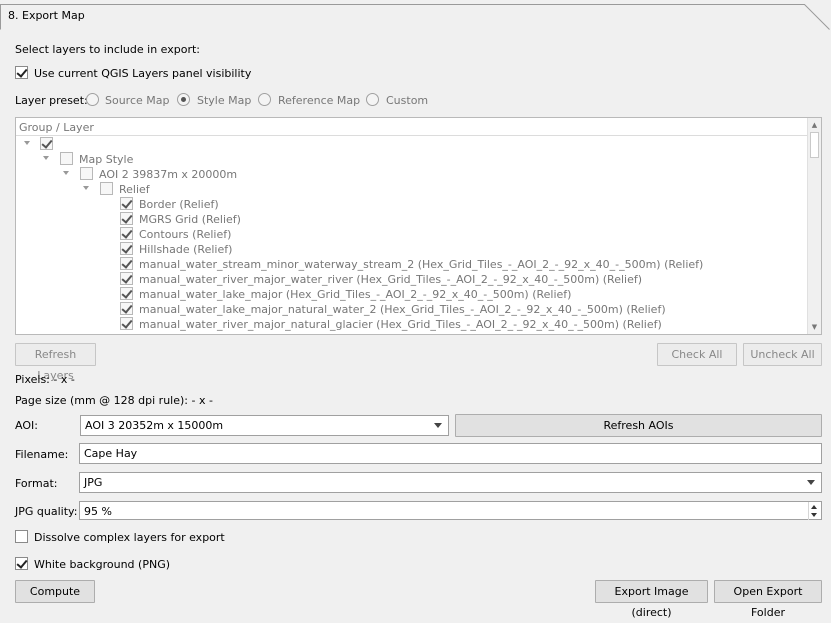  I want to click on tree-row-layer: Border (Relief), so click(412, 204).